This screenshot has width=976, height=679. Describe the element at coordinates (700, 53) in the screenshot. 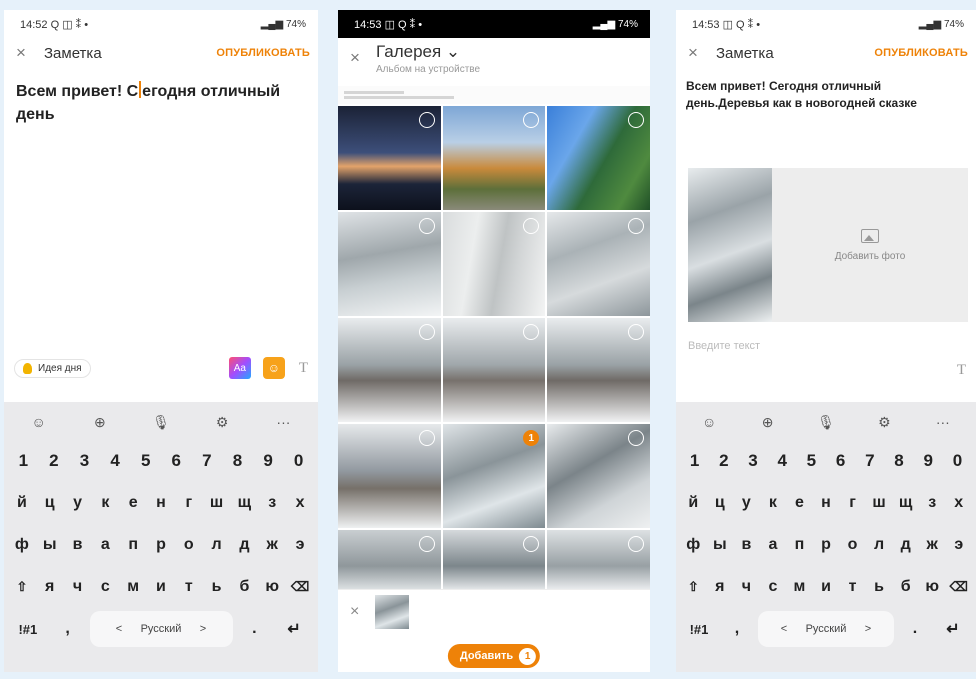

I see `close-icon: ×` at that location.